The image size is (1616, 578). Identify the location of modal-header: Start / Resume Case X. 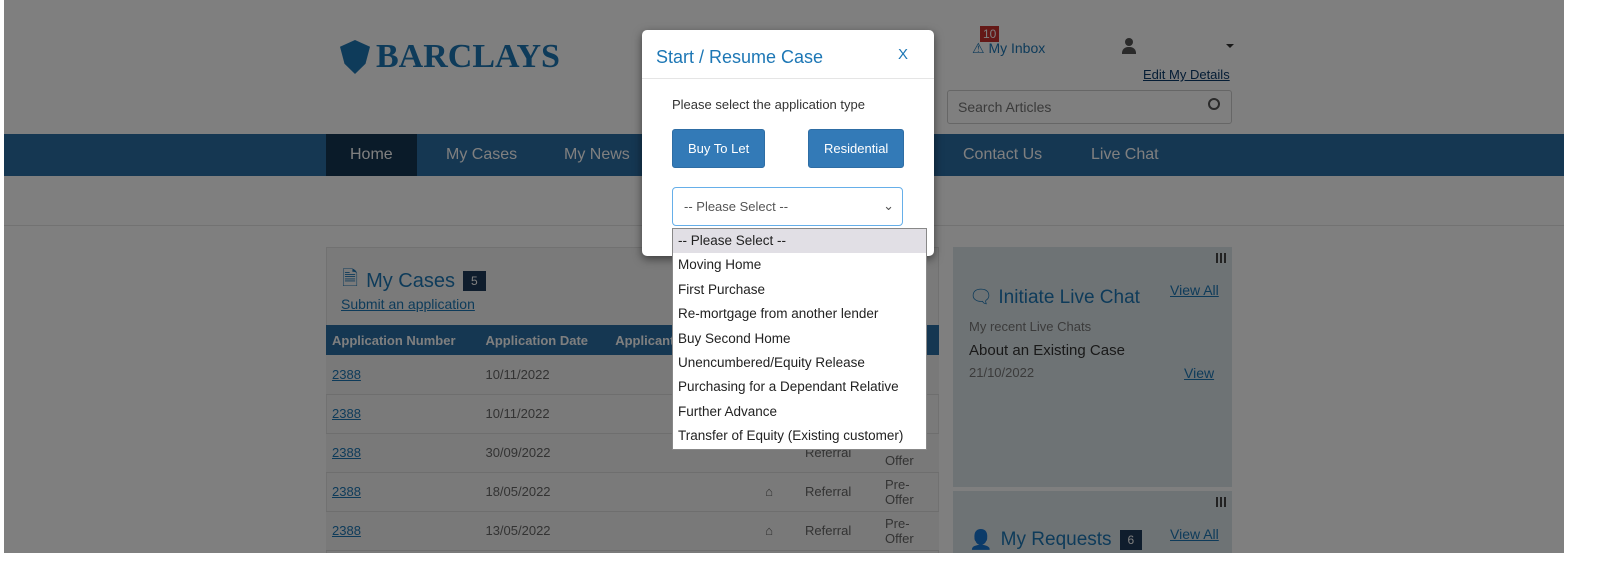
(788, 54).